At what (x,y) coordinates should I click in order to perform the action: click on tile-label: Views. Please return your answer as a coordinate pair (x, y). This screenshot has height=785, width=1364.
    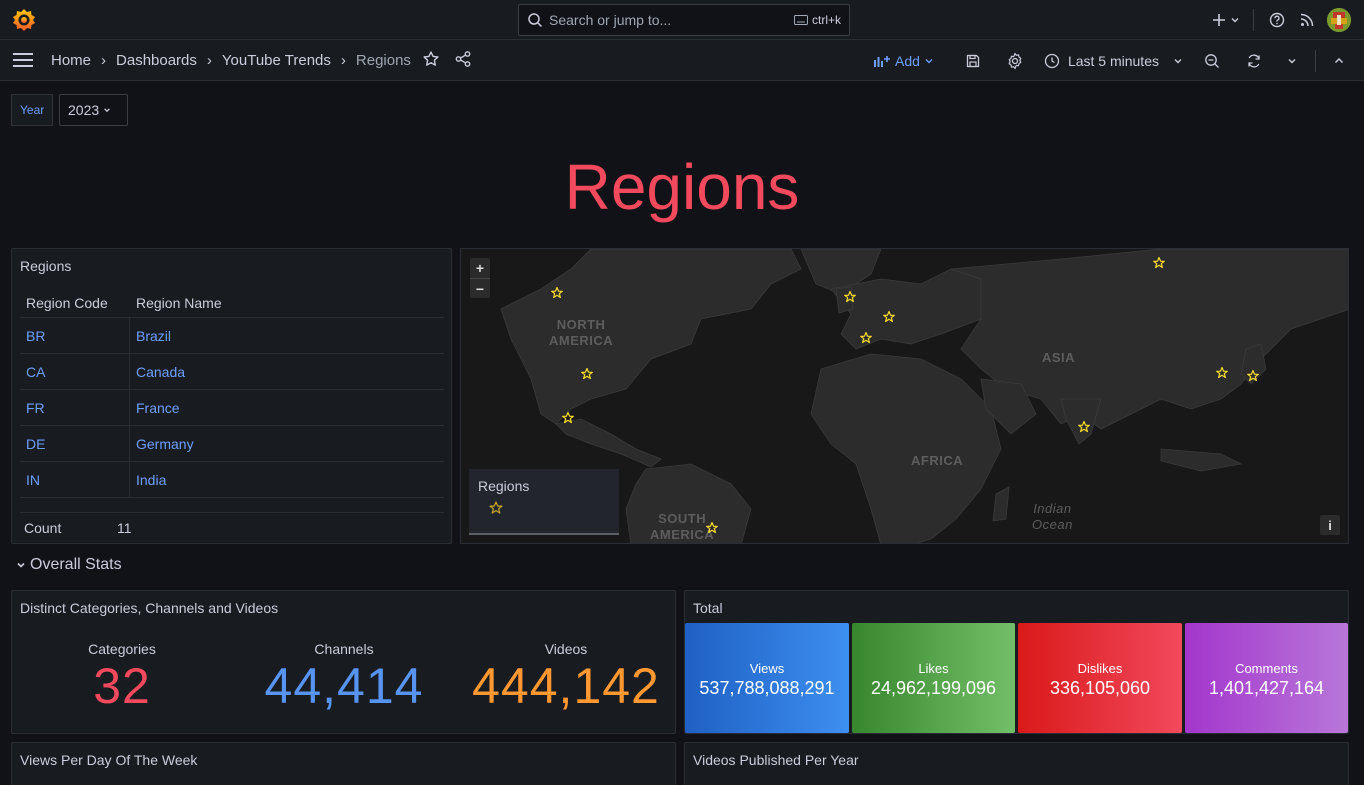
    Looking at the image, I should click on (767, 668).